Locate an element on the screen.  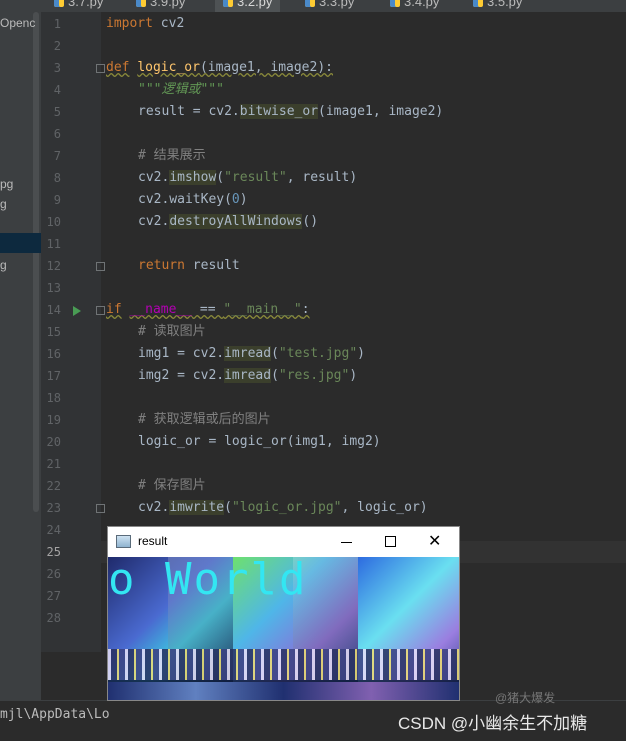
tab-3-9-py: 3.9.py is located at coordinates (160, 6).